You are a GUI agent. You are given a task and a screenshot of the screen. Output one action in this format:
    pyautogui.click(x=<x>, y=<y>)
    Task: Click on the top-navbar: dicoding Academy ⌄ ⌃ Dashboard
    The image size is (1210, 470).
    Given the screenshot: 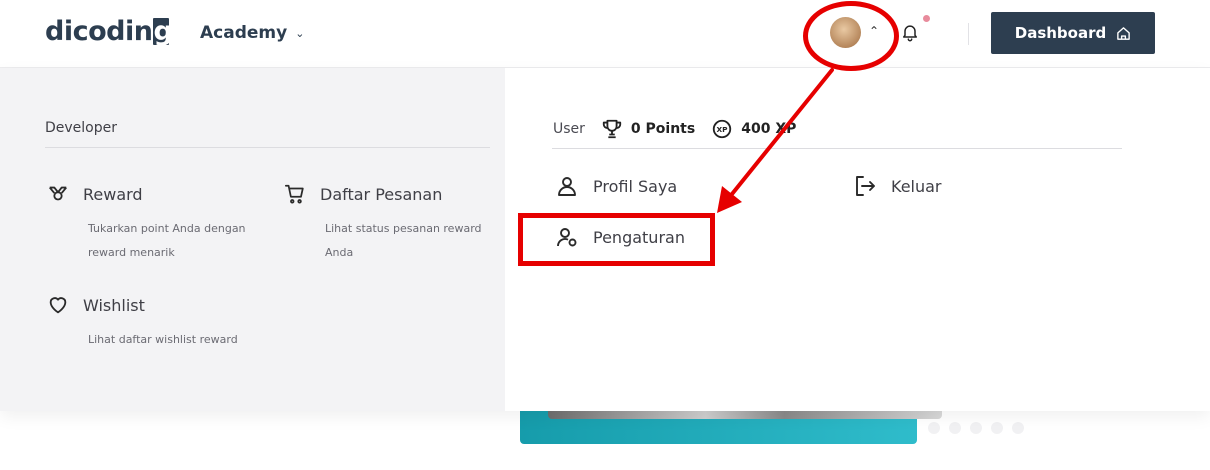 What is the action you would take?
    pyautogui.click(x=605, y=34)
    